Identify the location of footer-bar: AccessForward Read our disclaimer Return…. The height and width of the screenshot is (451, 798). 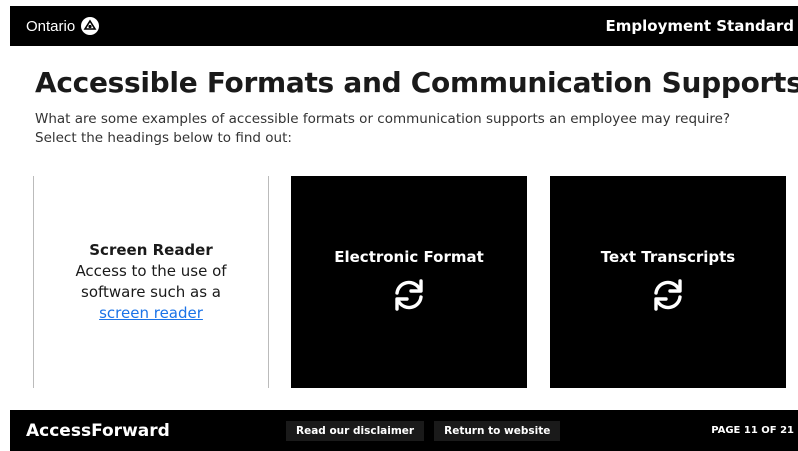
(404, 430).